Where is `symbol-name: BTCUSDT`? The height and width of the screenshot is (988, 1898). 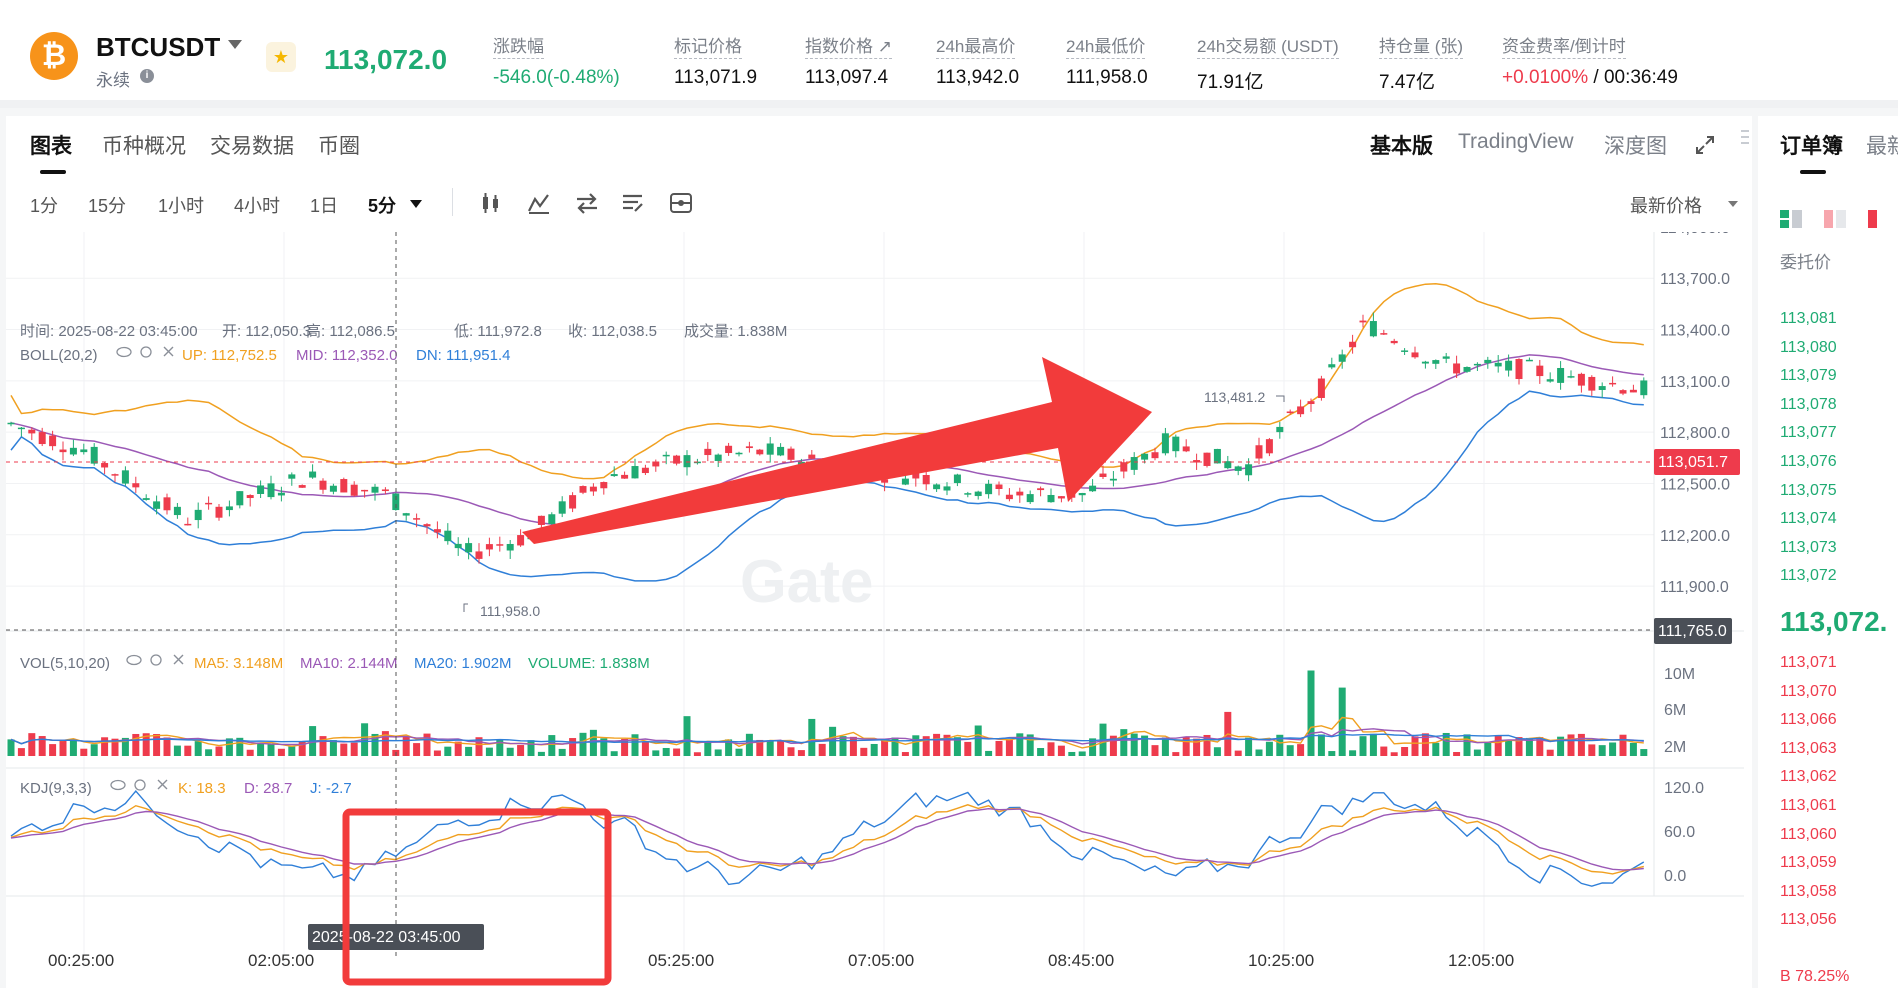
symbol-name: BTCUSDT is located at coordinates (158, 47).